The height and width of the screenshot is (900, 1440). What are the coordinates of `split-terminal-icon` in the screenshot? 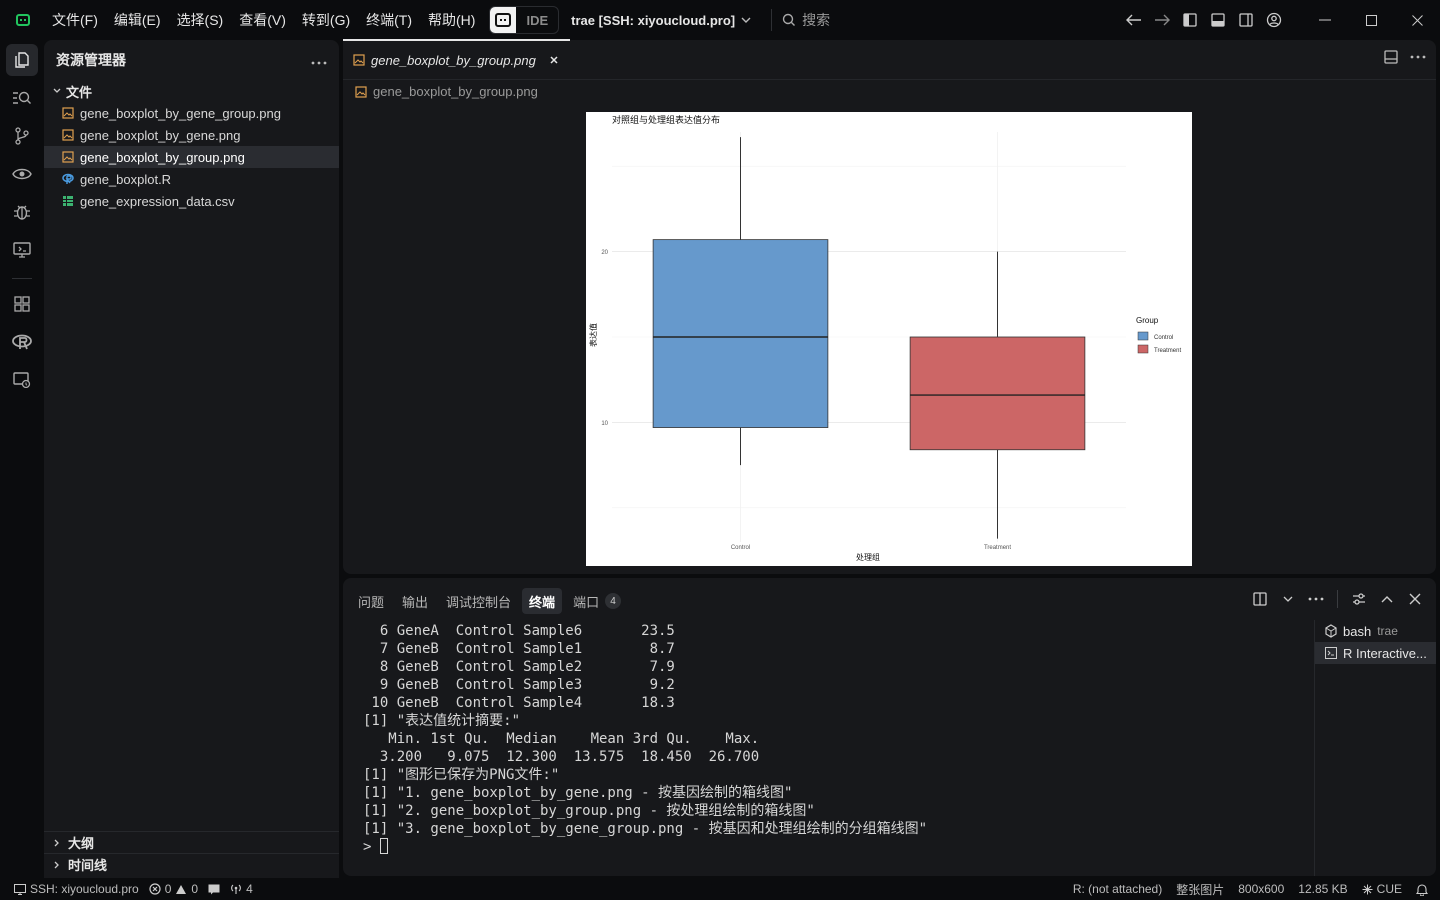 It's located at (1260, 599).